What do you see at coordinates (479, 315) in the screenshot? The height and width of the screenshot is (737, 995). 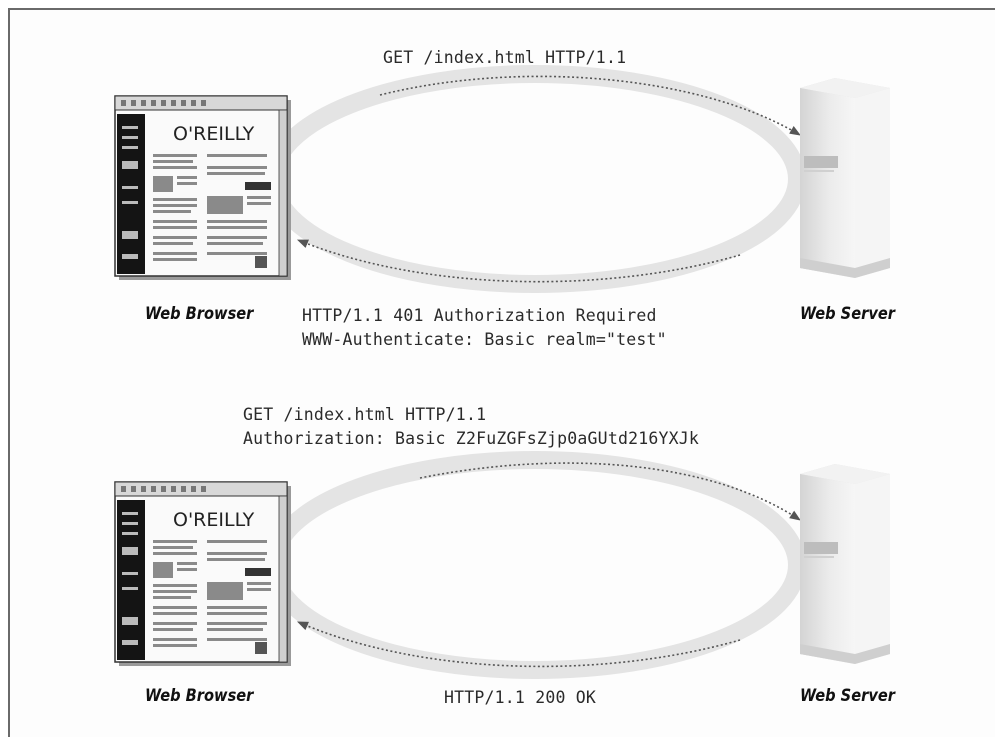 I see `exchange-1-response-line-1: HTTP/1.1 401 Authorization Required` at bounding box center [479, 315].